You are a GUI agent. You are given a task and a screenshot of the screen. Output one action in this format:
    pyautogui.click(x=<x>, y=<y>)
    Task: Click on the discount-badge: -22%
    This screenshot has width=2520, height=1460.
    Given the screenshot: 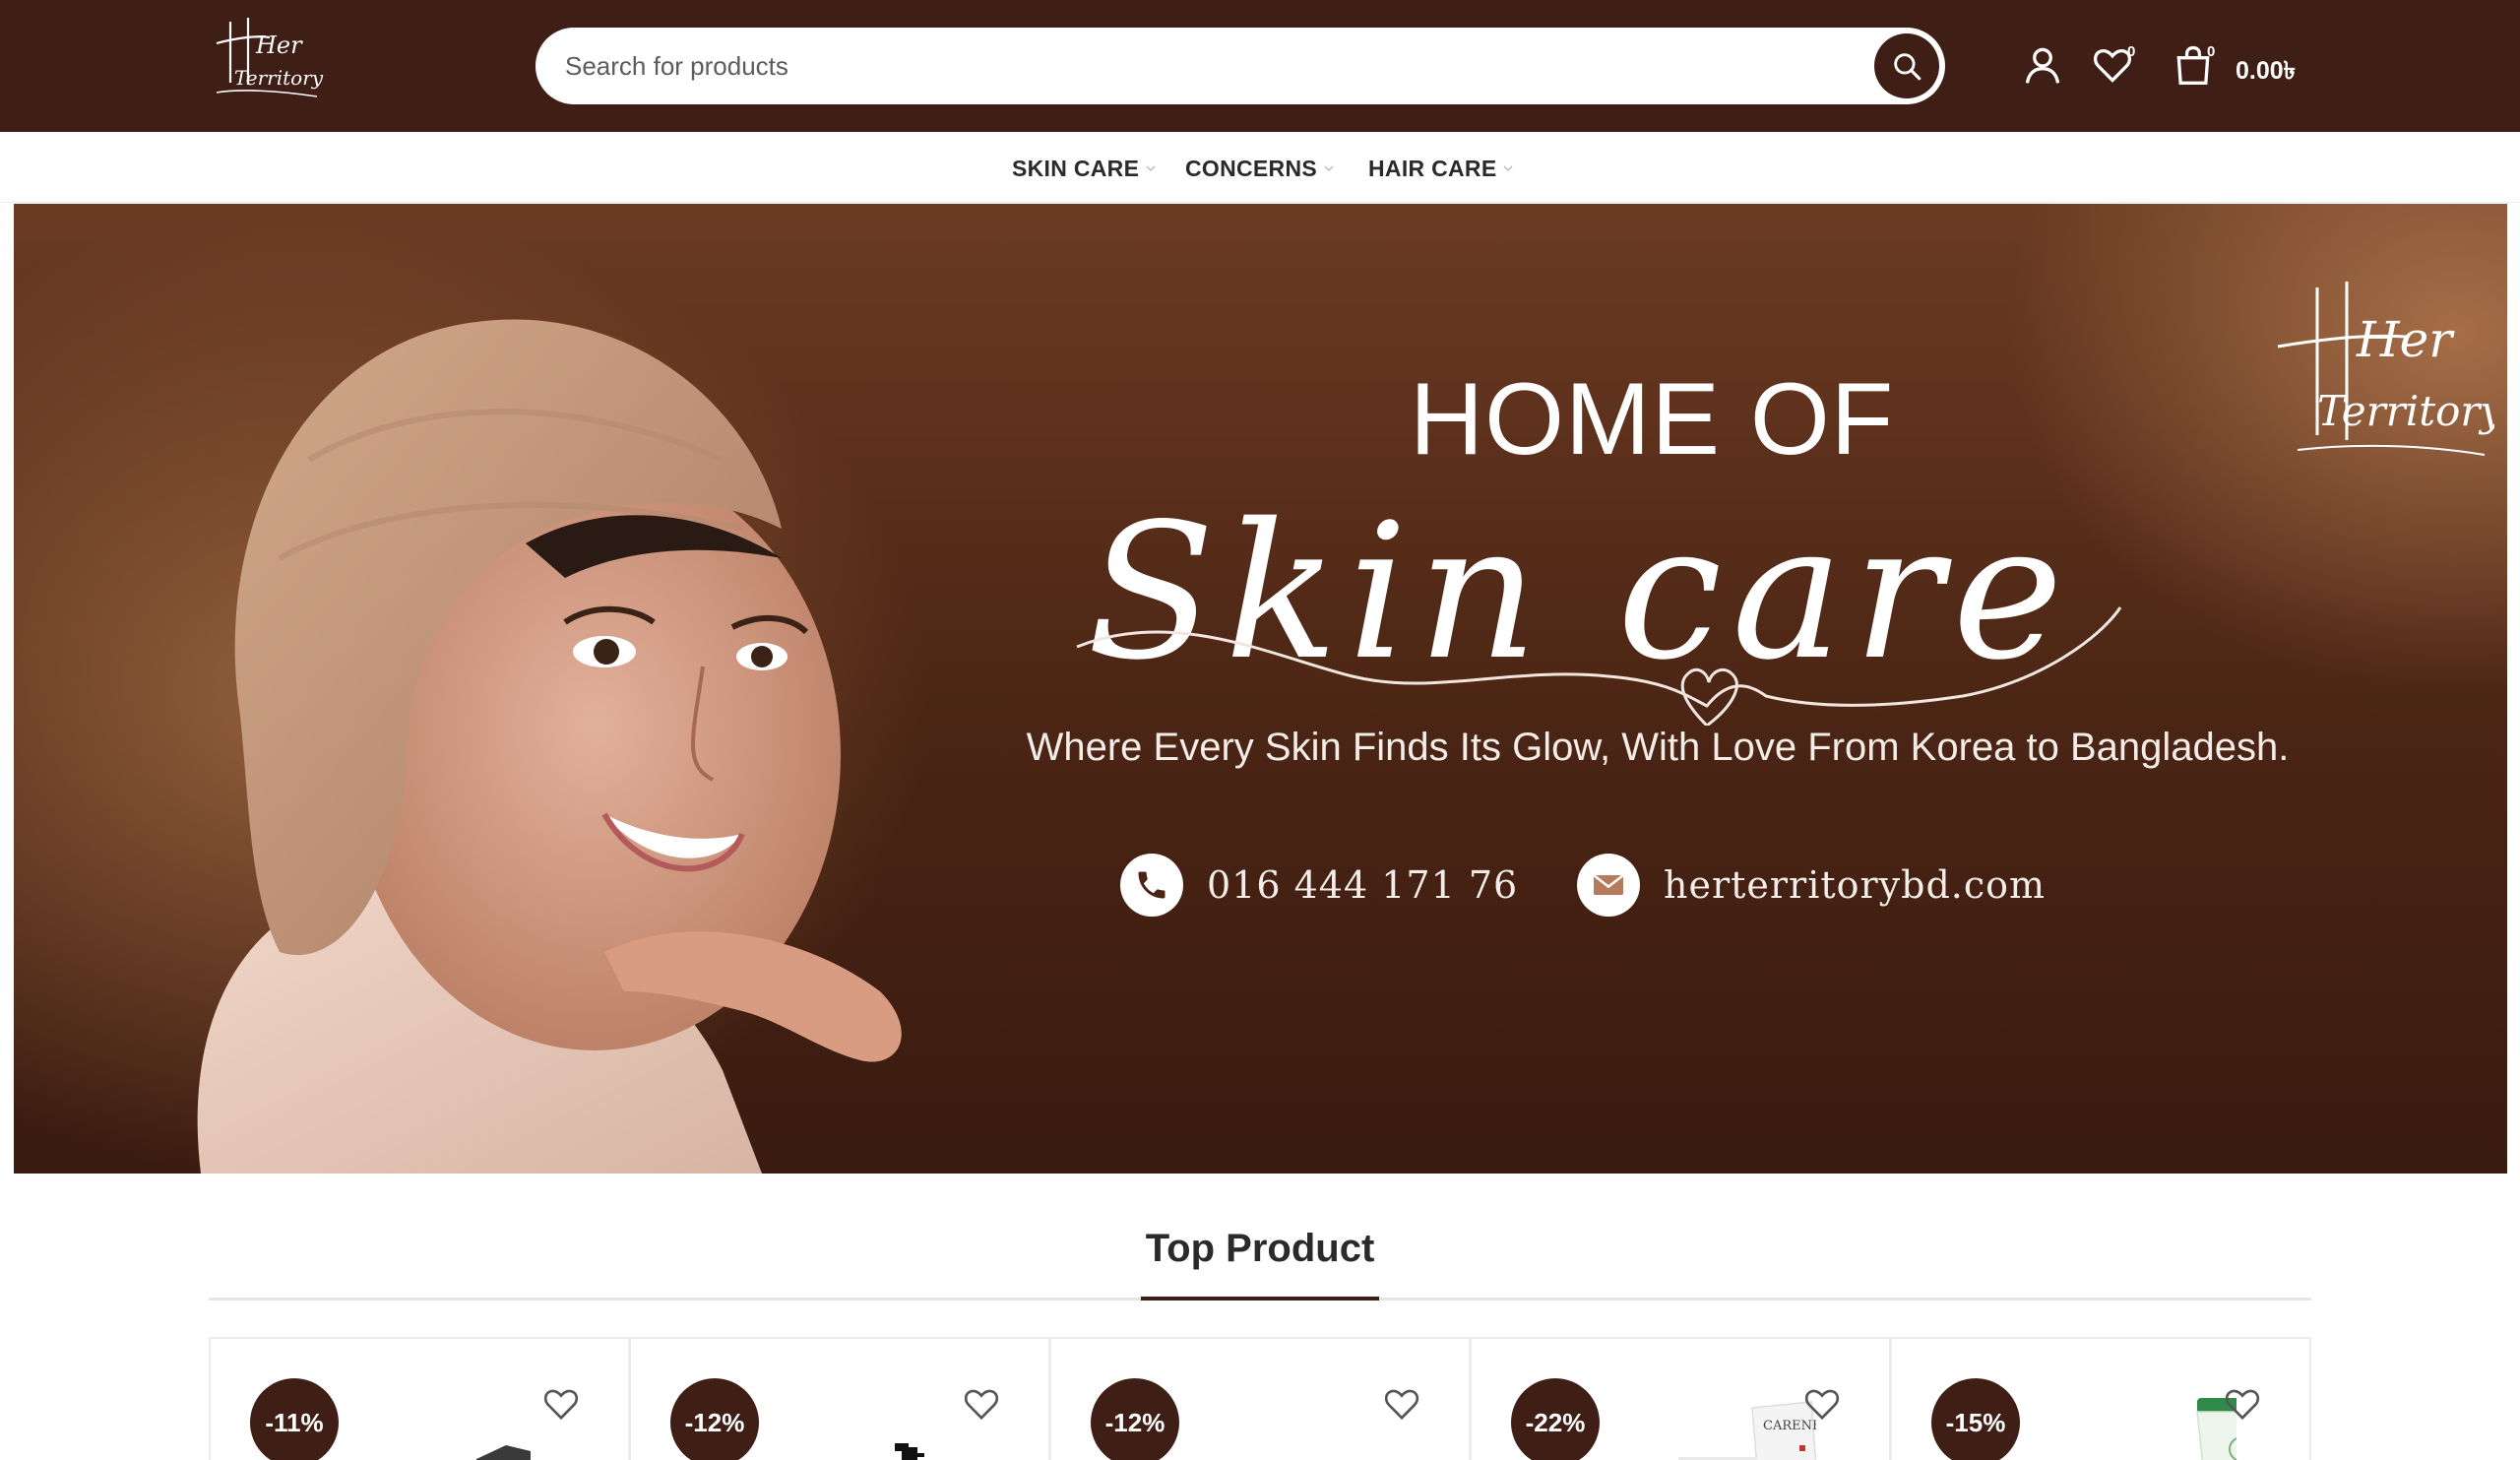 What is the action you would take?
    pyautogui.click(x=1555, y=1419)
    